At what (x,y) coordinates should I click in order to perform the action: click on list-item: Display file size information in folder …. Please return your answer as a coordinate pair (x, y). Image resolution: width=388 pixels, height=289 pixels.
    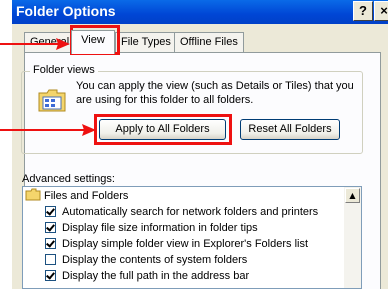
    Looking at the image, I should click on (151, 228).